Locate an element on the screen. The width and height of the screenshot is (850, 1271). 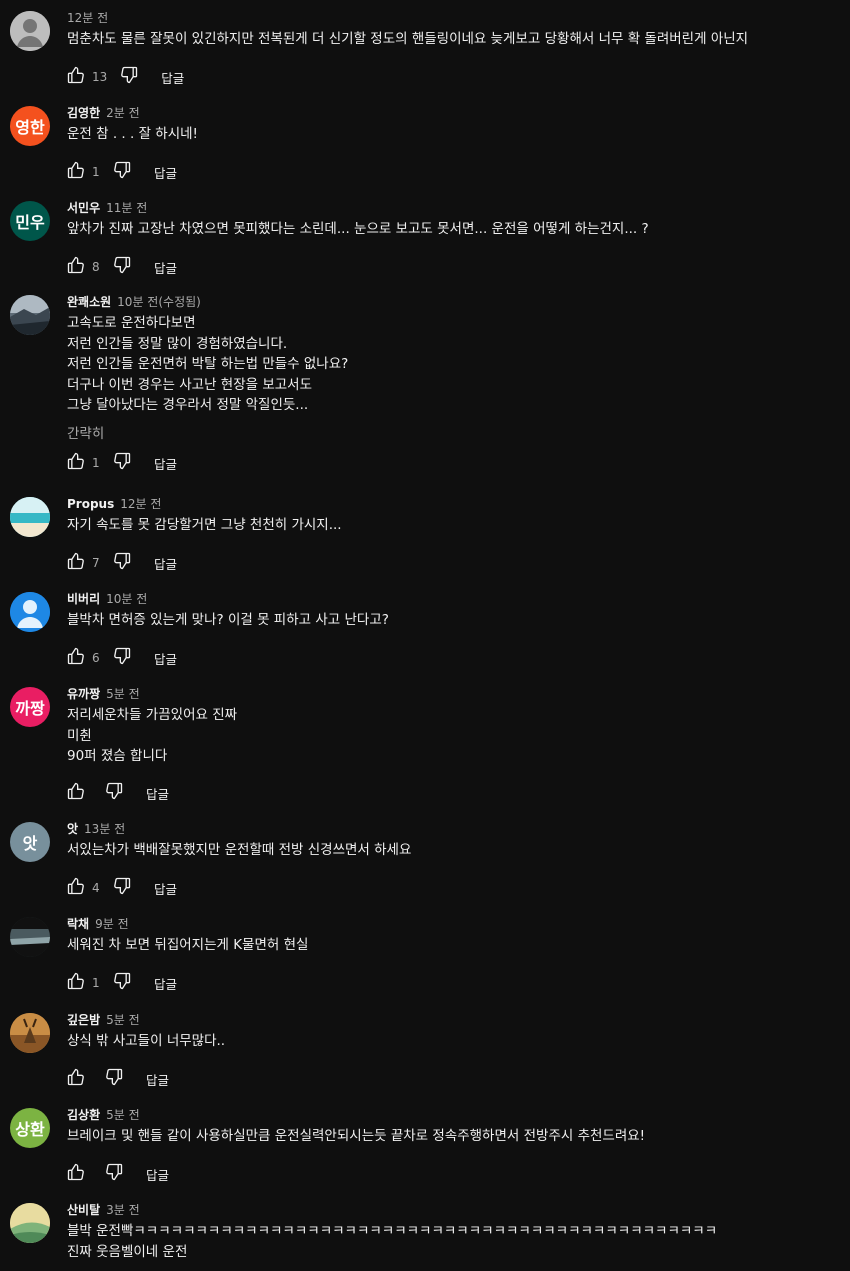
comment-text-line: 서있는차가 백배잘못했지만 운전할때 전방 신경쓰면서 하세요 is located at coordinates (239, 850).